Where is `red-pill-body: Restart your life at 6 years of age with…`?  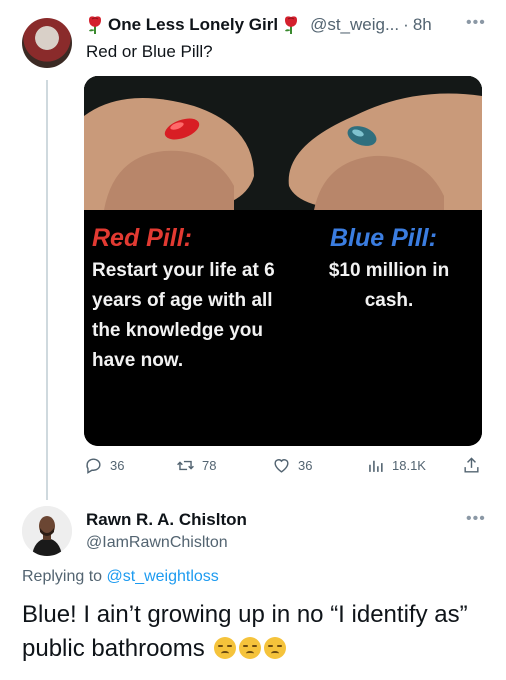
red-pill-body: Restart your life at 6 years of age with… is located at coordinates (183, 315).